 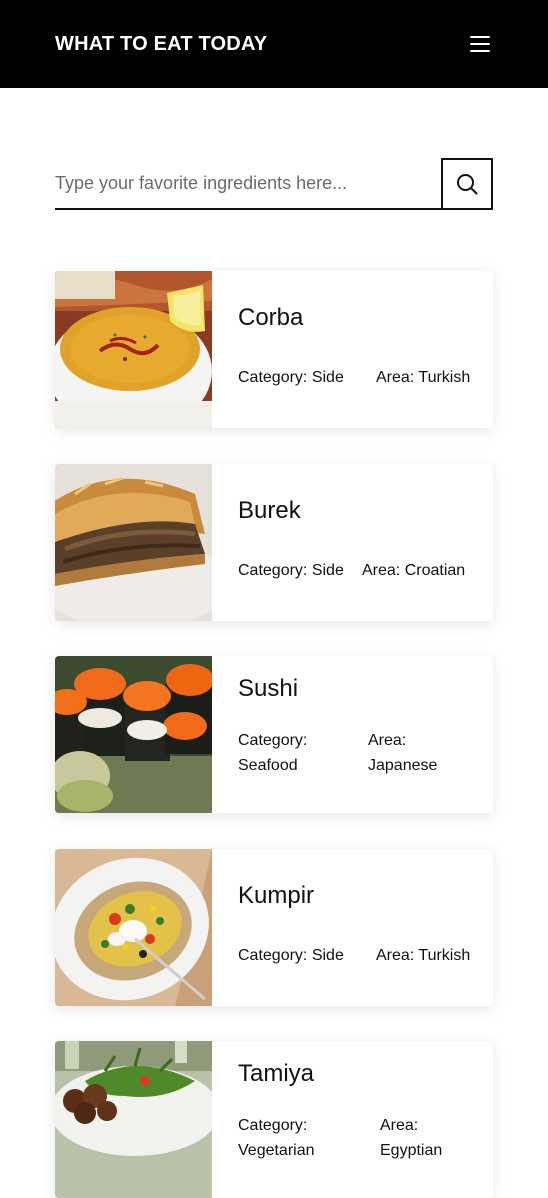 I want to click on meal-name: Tamiya, so click(x=276, y=1073).